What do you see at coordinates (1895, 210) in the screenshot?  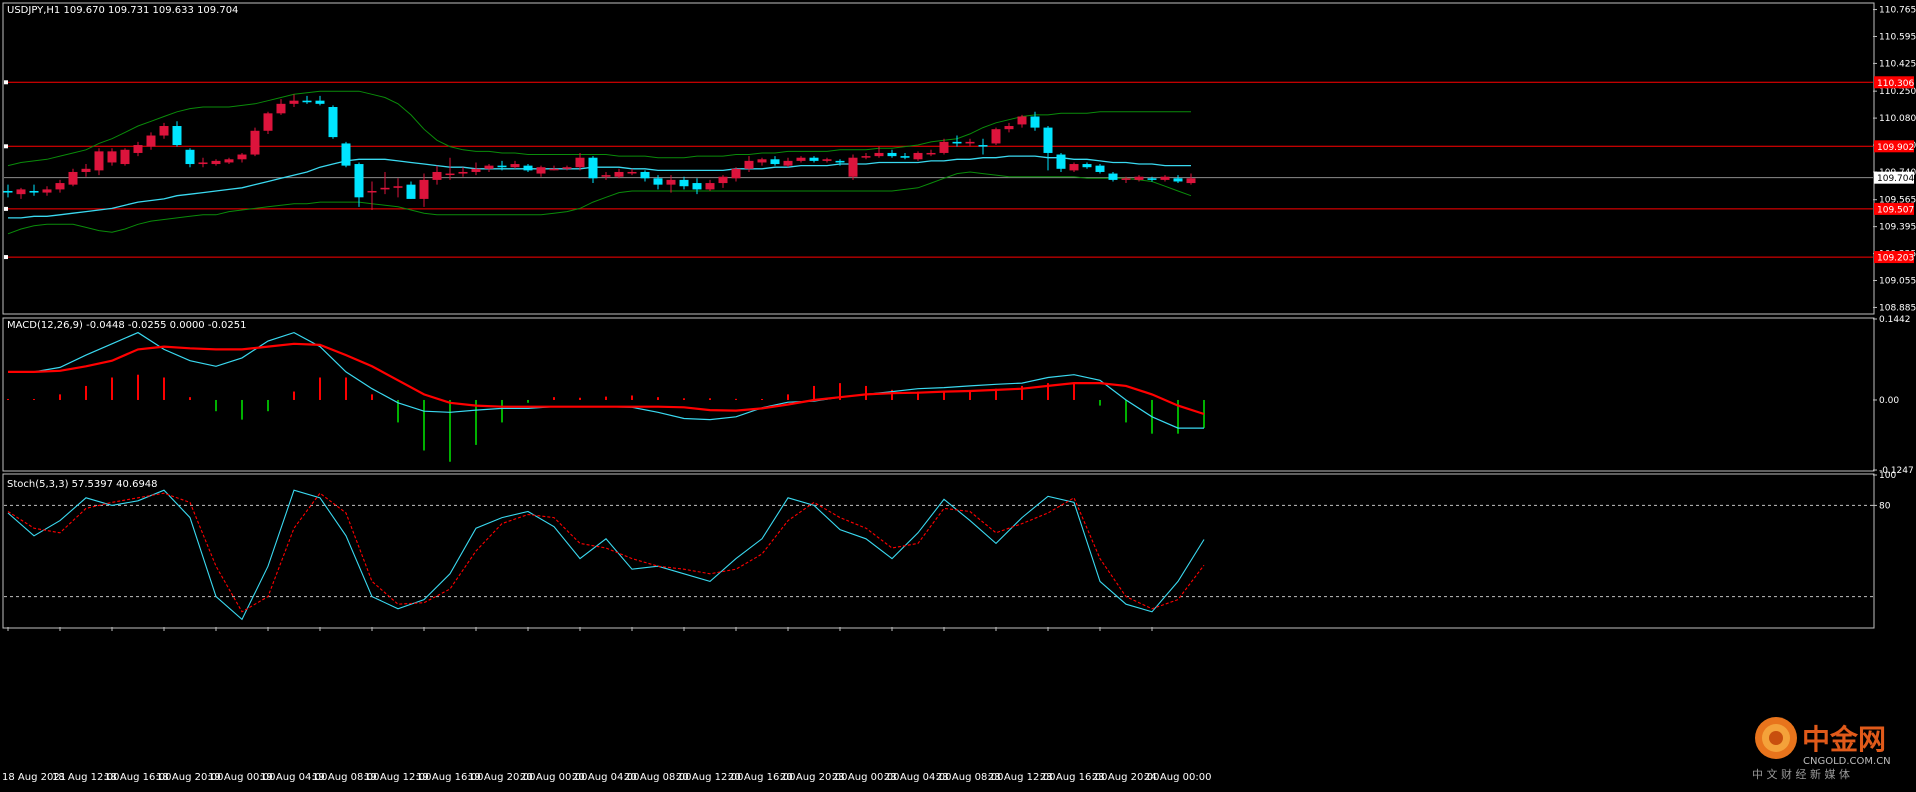 I see `level-price-label: 109.507` at bounding box center [1895, 210].